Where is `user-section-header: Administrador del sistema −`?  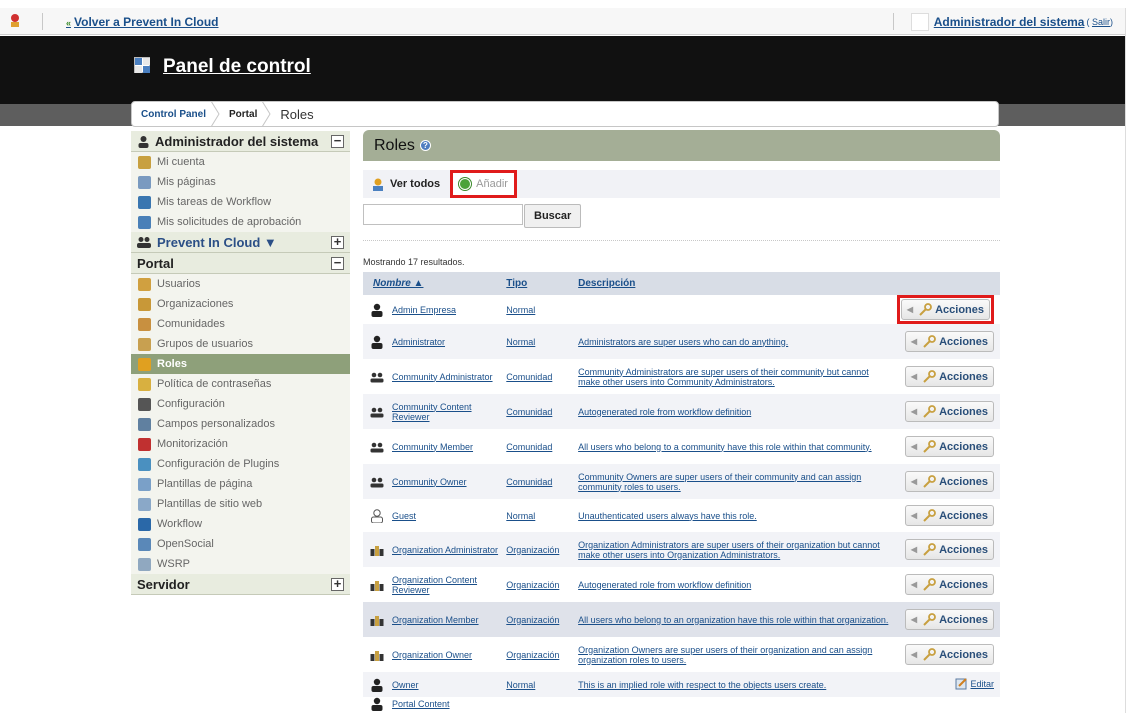 user-section-header: Administrador del sistema − is located at coordinates (240, 141).